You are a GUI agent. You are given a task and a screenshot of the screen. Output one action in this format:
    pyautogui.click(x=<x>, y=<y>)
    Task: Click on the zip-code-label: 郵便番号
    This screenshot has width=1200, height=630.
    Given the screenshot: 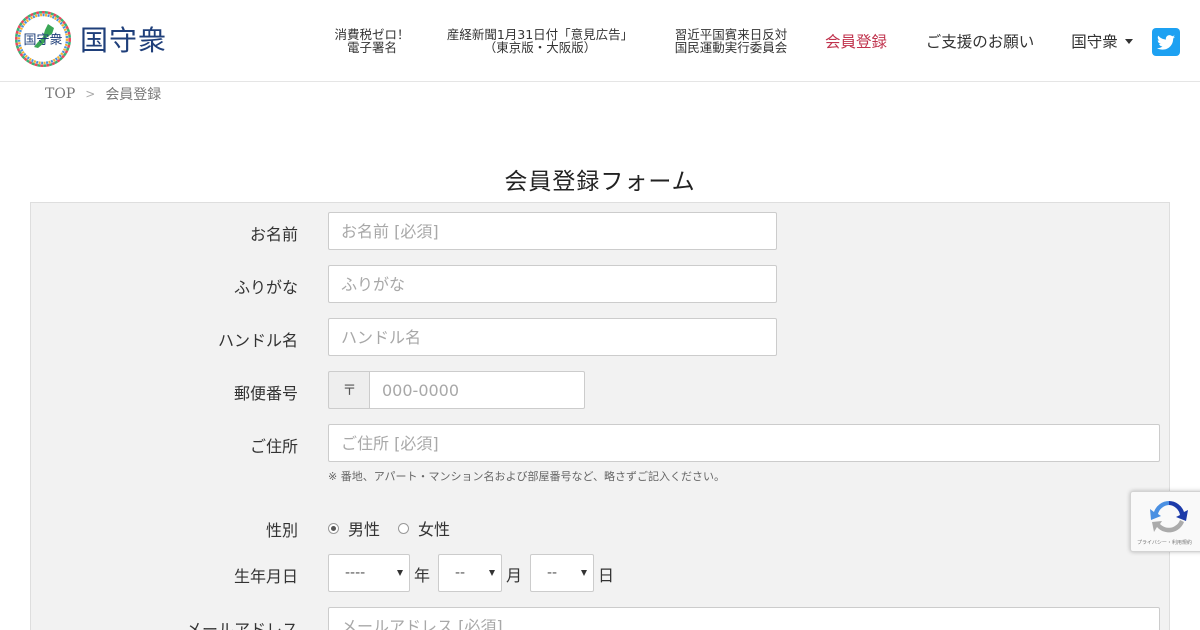 What is the action you would take?
    pyautogui.click(x=265, y=393)
    